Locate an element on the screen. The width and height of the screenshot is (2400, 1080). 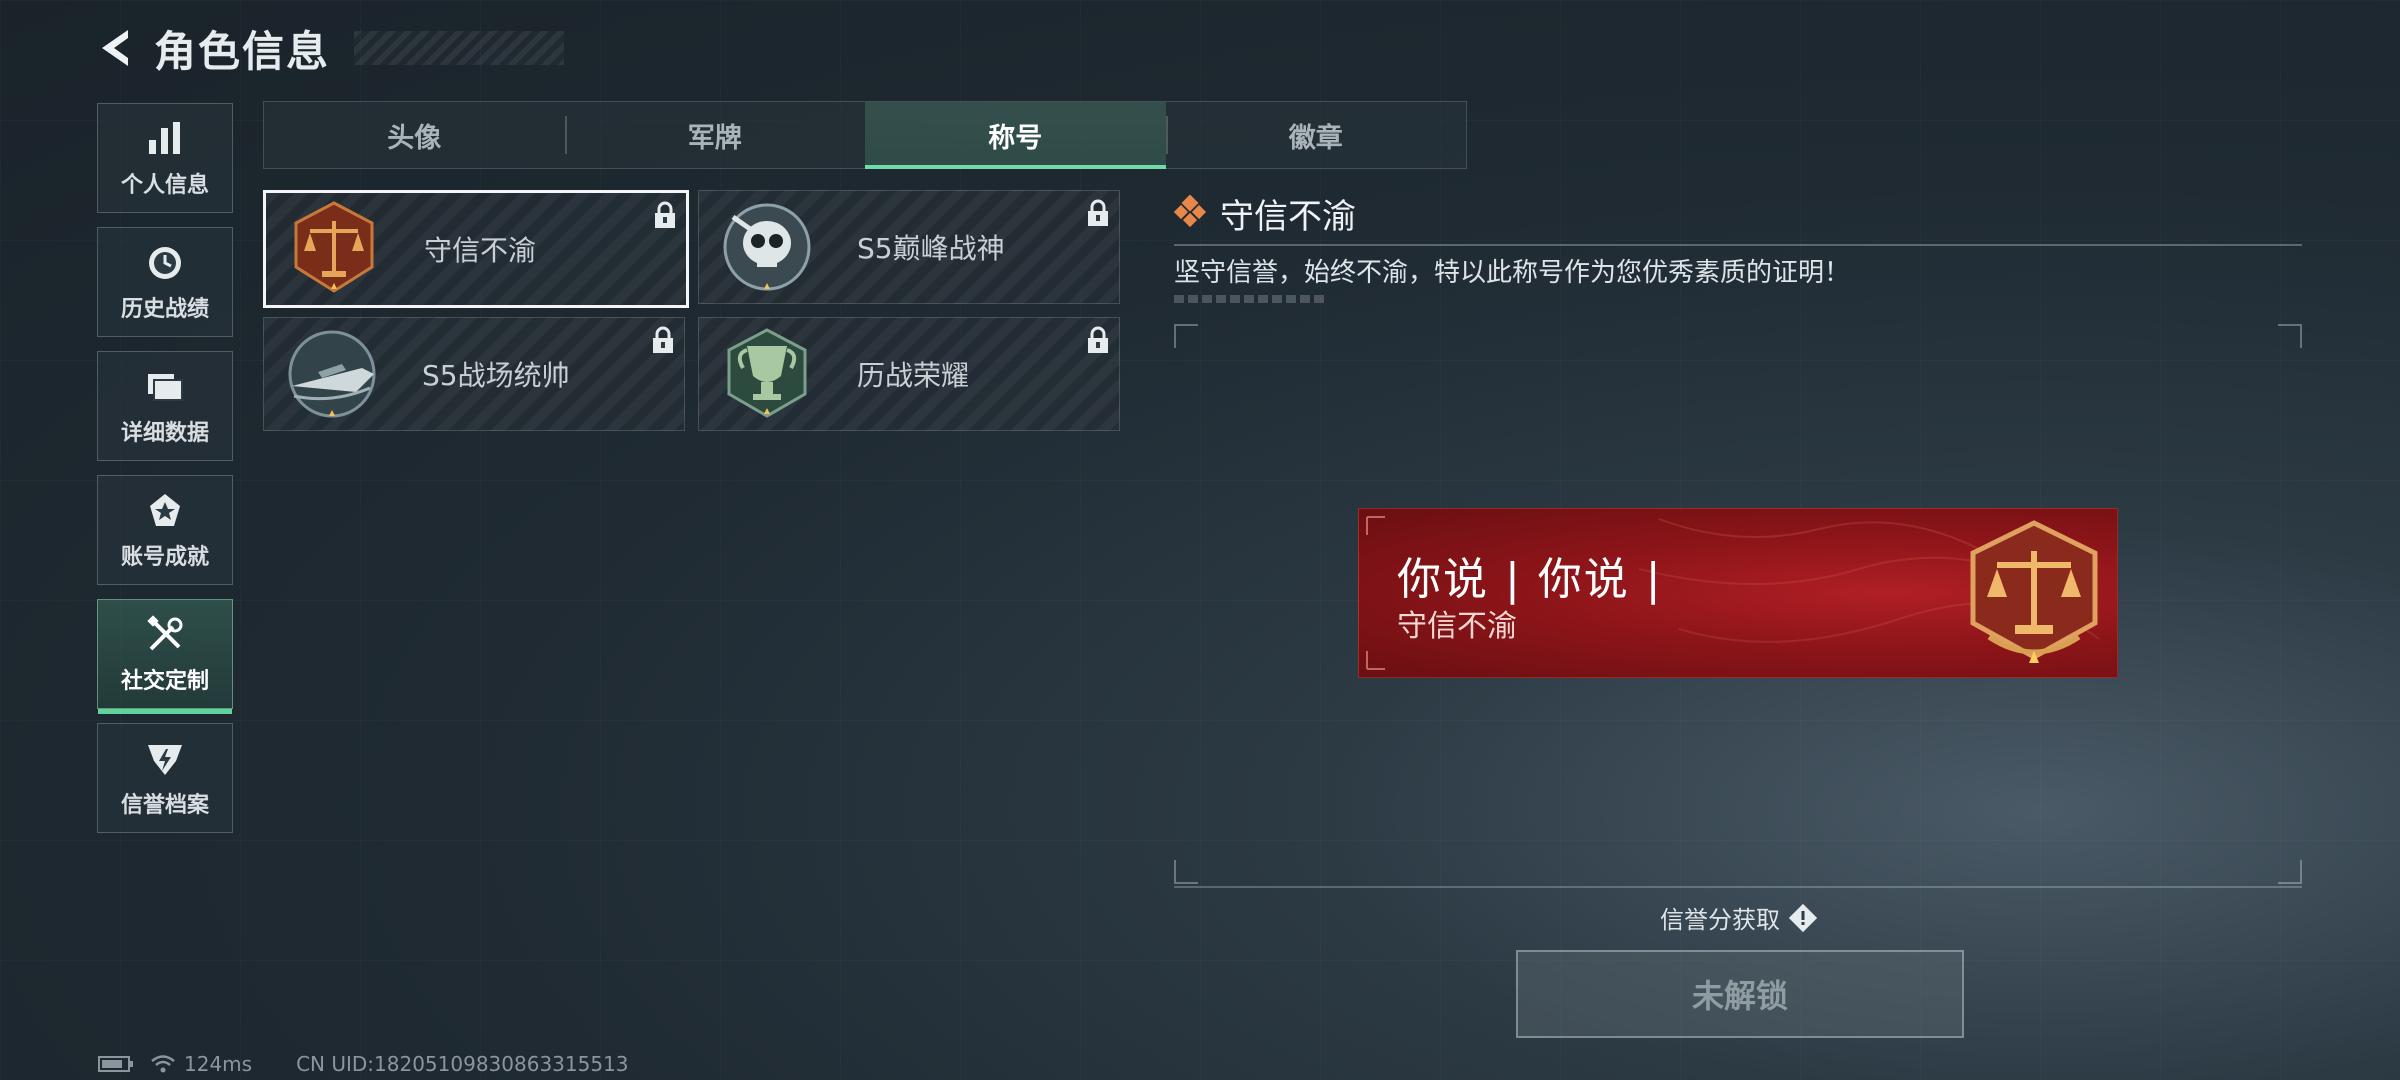
title-card-name: S5战场统帅 is located at coordinates (496, 375).